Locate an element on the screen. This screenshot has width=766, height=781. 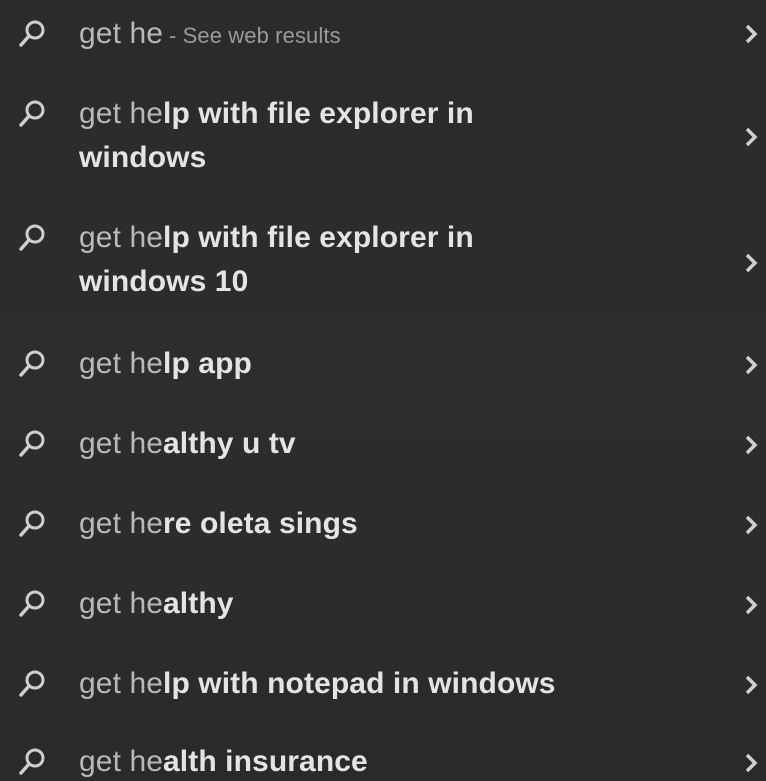
completion-text: lp with notepad in windows is located at coordinates (359, 683).